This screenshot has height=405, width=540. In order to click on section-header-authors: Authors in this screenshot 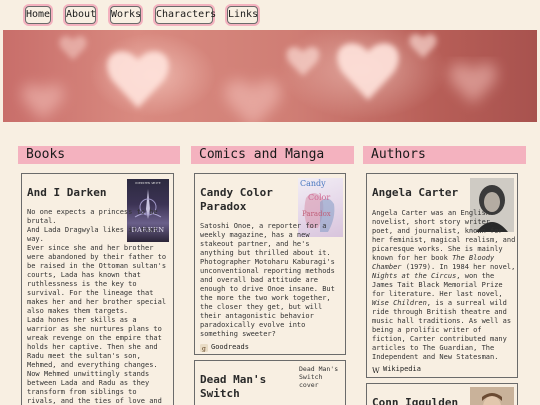, I will do `click(444, 155)`.